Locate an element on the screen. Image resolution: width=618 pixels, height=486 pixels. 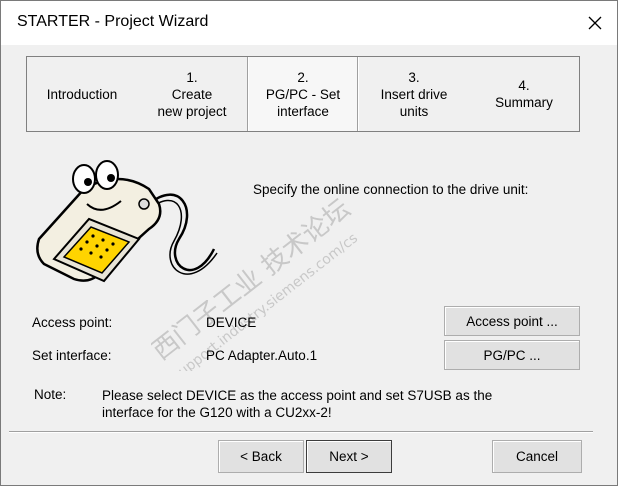
access-point-value: DEVICE is located at coordinates (231, 322).